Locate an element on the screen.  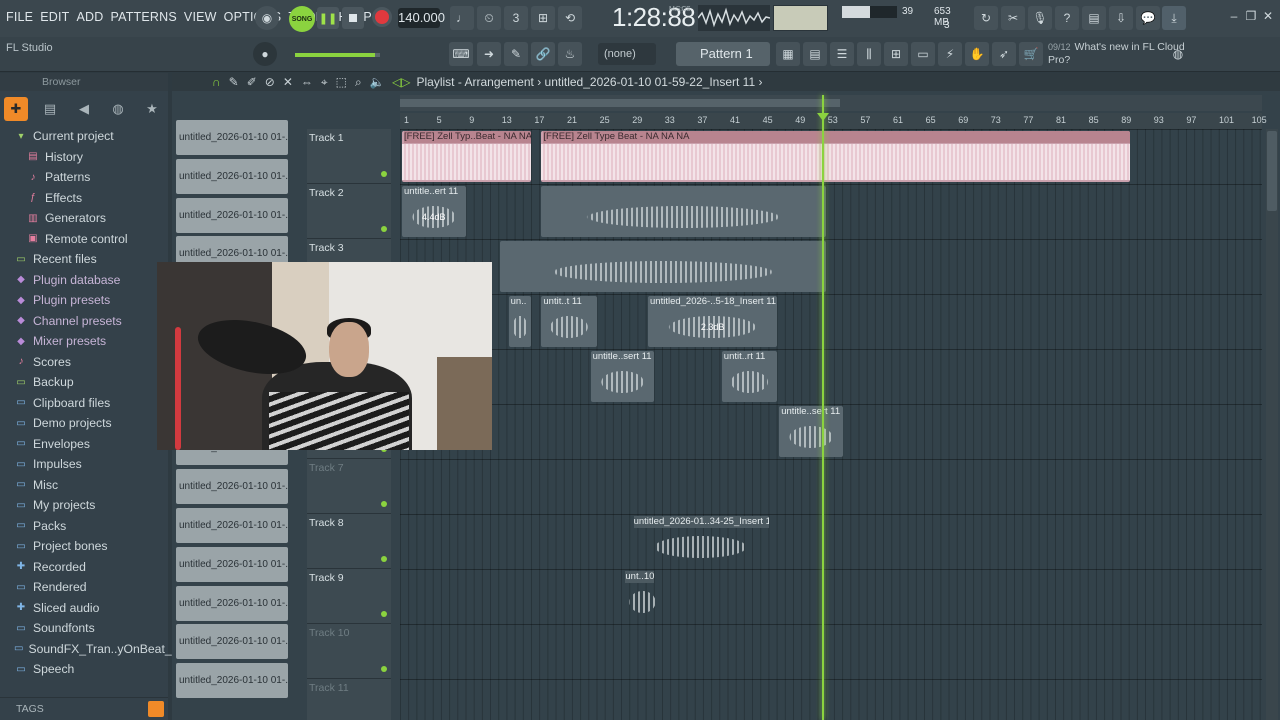
snap-select: (none) is located at coordinates (627, 54).